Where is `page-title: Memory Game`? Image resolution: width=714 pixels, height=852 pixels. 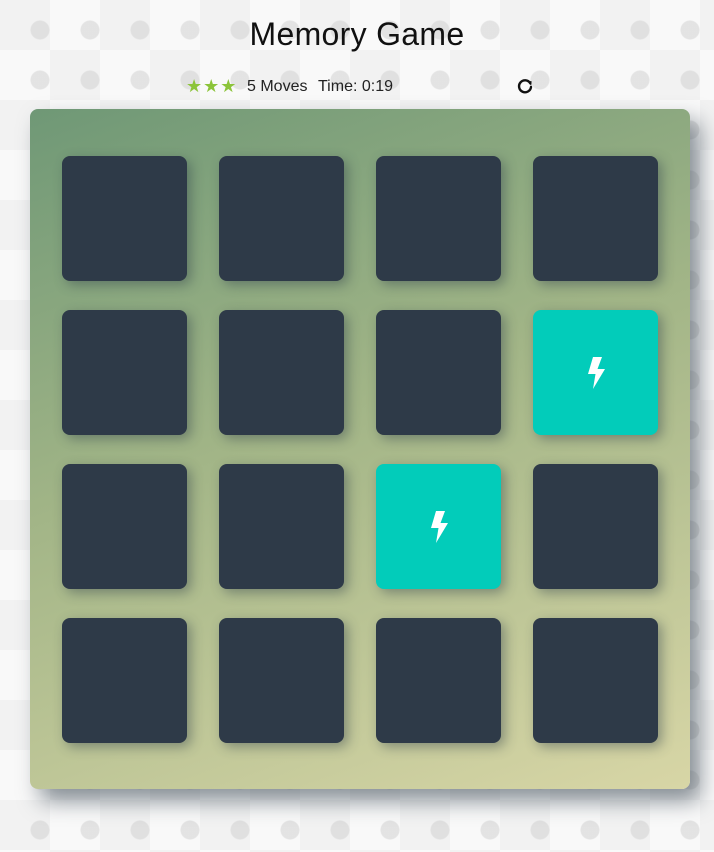 page-title: Memory Game is located at coordinates (357, 34).